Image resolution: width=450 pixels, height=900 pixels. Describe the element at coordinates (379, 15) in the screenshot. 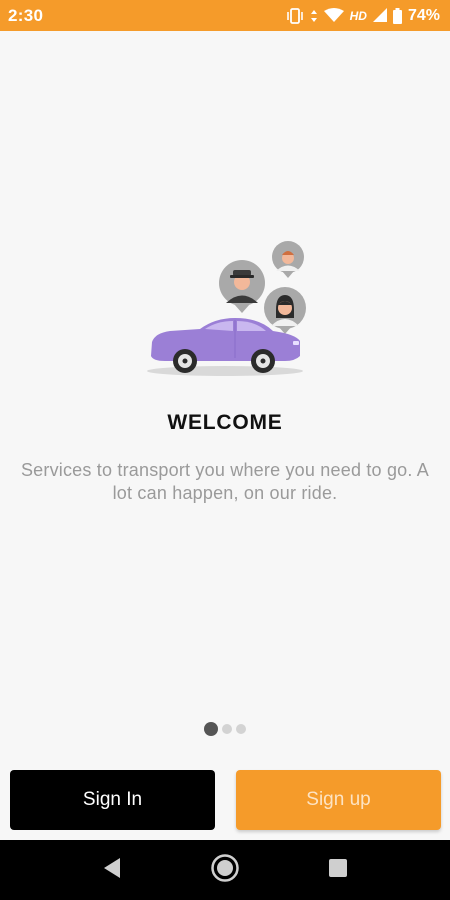

I see `signal-icon` at that location.